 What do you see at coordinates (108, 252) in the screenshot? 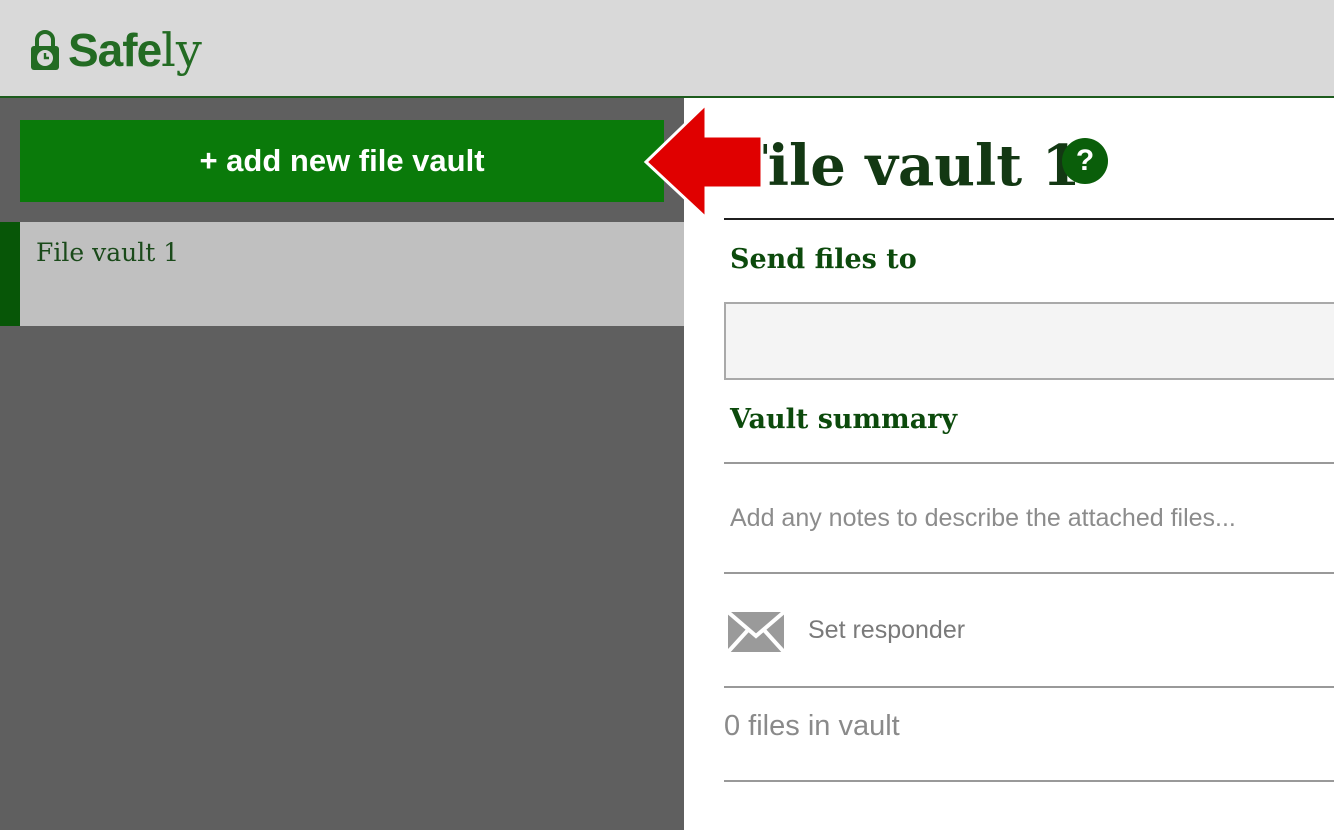
I see `sidebar-item-label: File vault 1` at bounding box center [108, 252].